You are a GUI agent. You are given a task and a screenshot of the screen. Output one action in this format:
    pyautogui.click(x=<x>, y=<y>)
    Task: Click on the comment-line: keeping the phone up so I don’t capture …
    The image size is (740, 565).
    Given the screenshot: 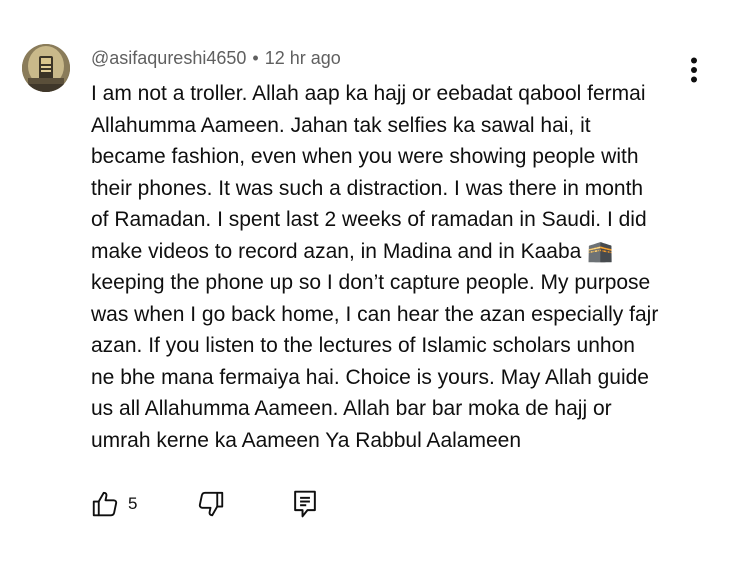 What is the action you would take?
    pyautogui.click(x=371, y=282)
    